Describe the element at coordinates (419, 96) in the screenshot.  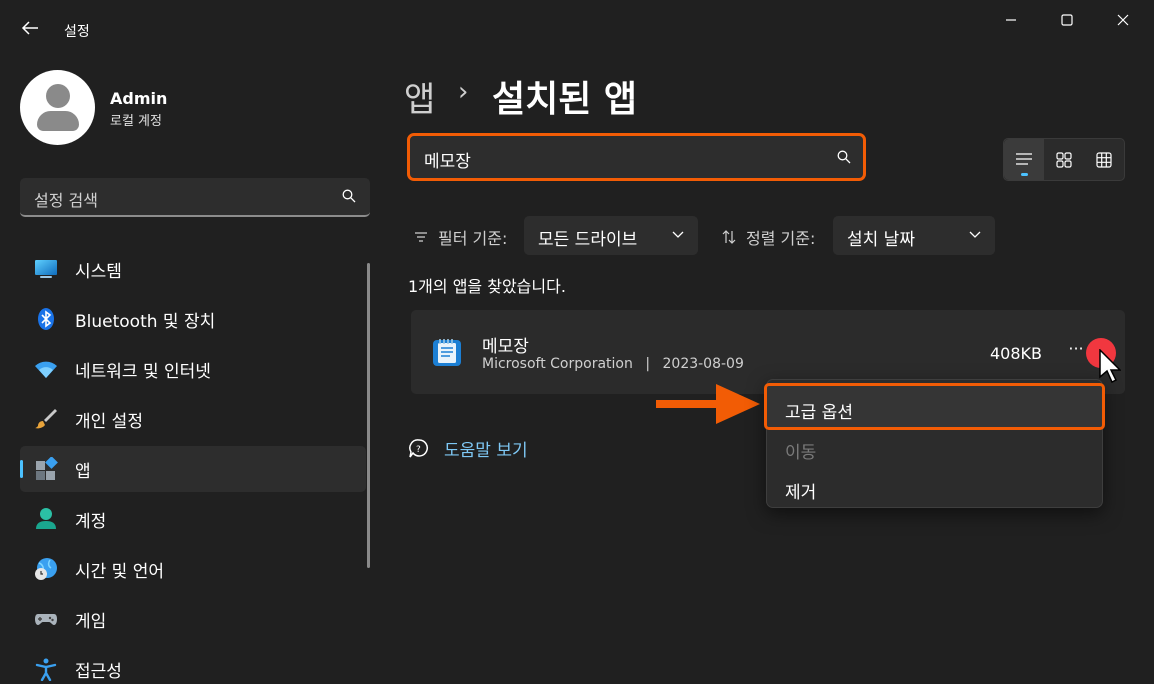
I see `breadcrumb-parent: 앱` at that location.